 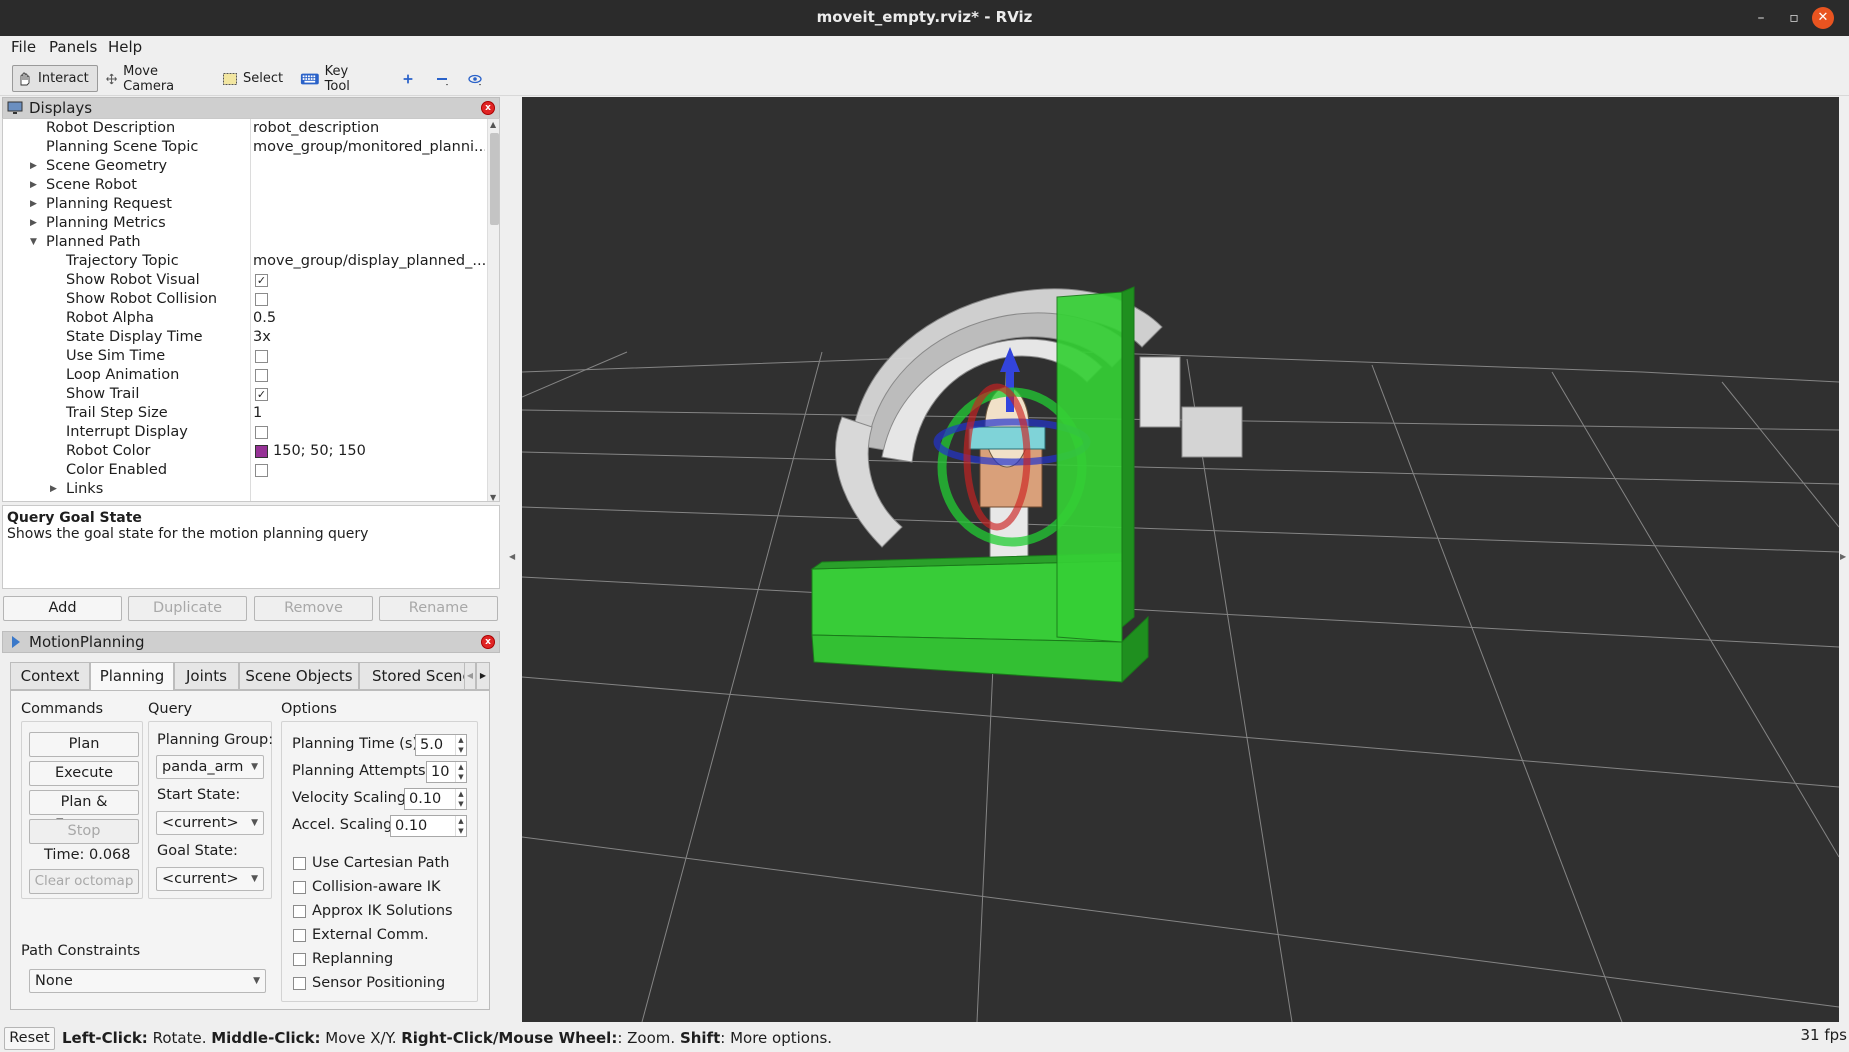 What do you see at coordinates (493, 497) in the screenshot?
I see `scroll-down-icon: ▼` at bounding box center [493, 497].